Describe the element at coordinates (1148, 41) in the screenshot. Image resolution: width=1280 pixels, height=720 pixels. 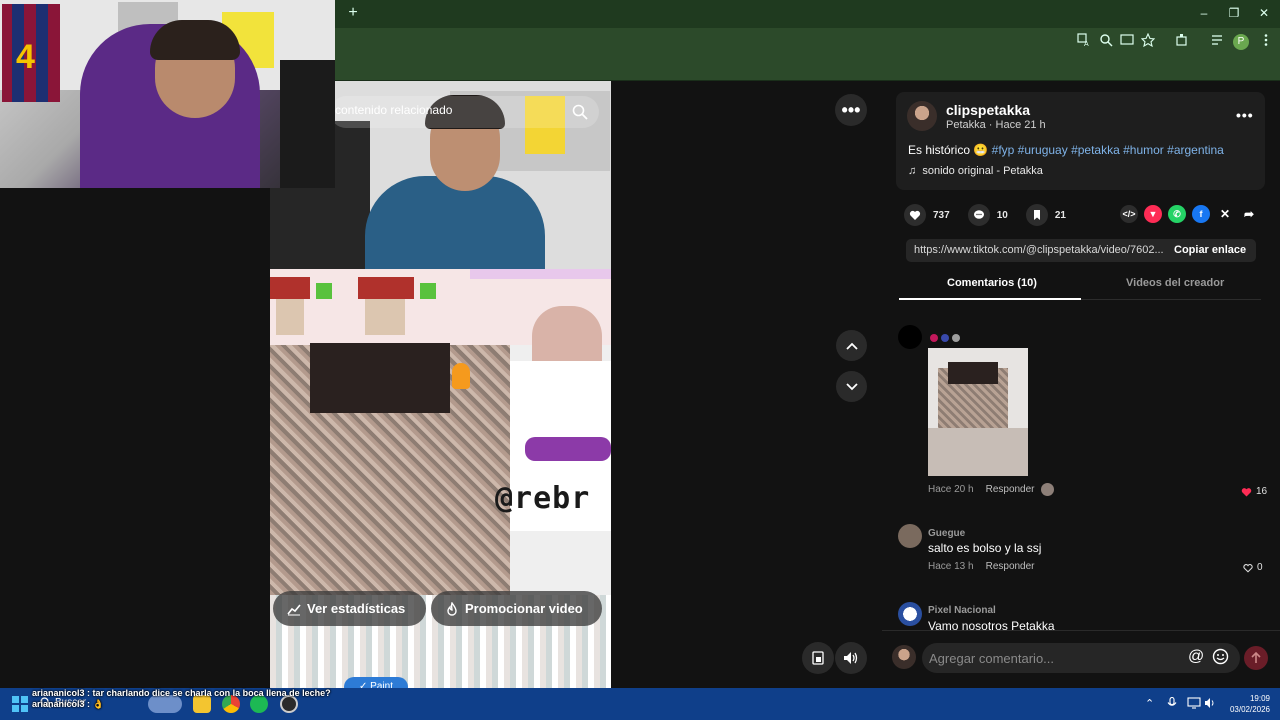
I see `bookmark-star-icon` at that location.